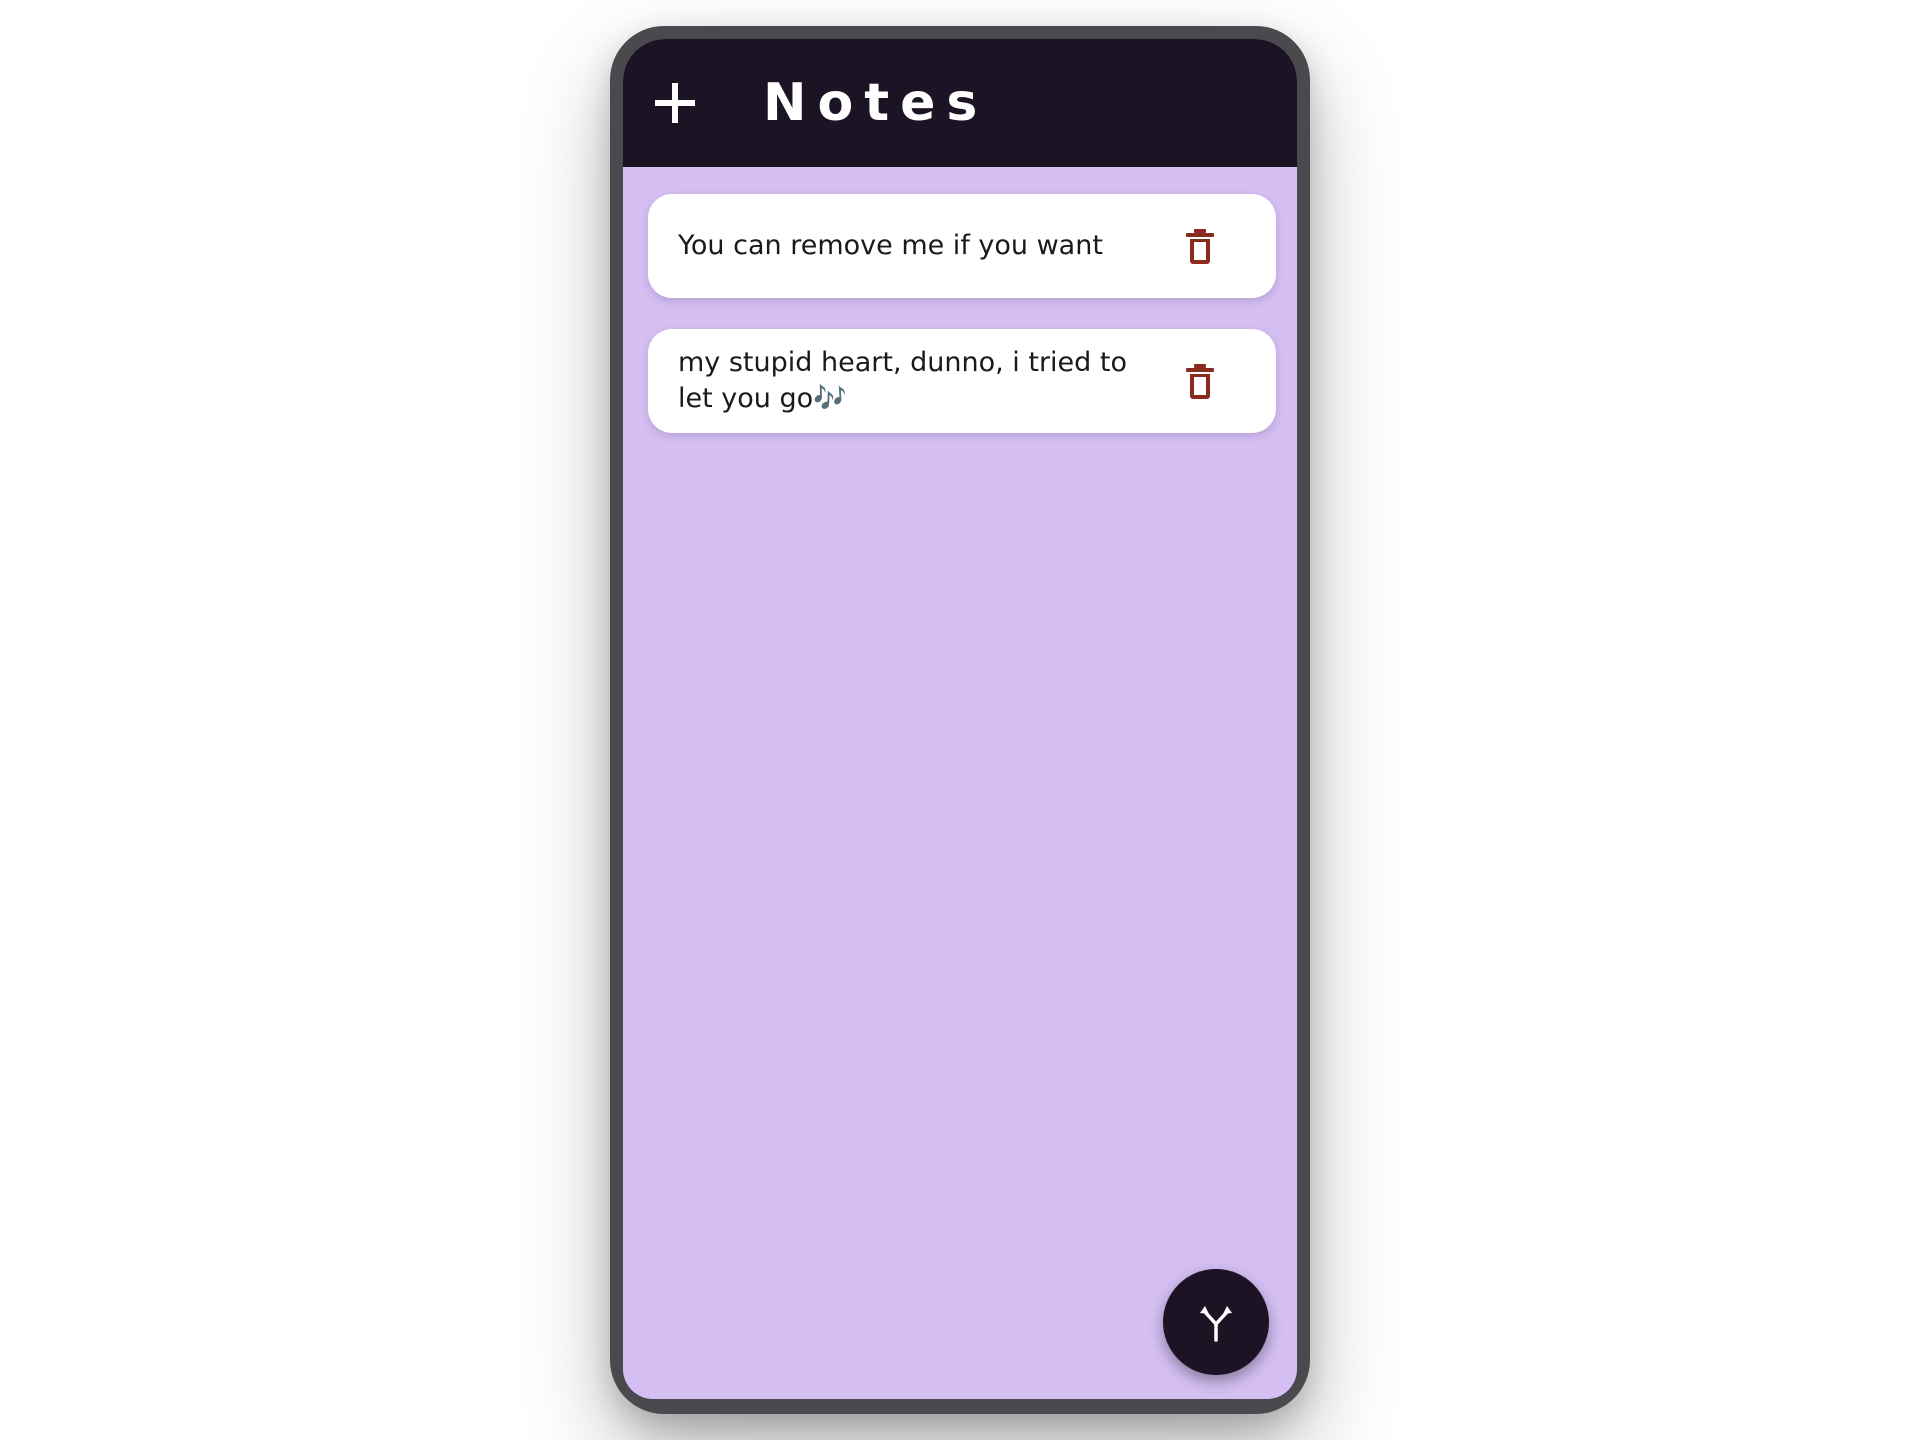 Image resolution: width=1920 pixels, height=1440 pixels. Describe the element at coordinates (890, 245) in the screenshot. I see `note-text: You can remove me if you want` at that location.